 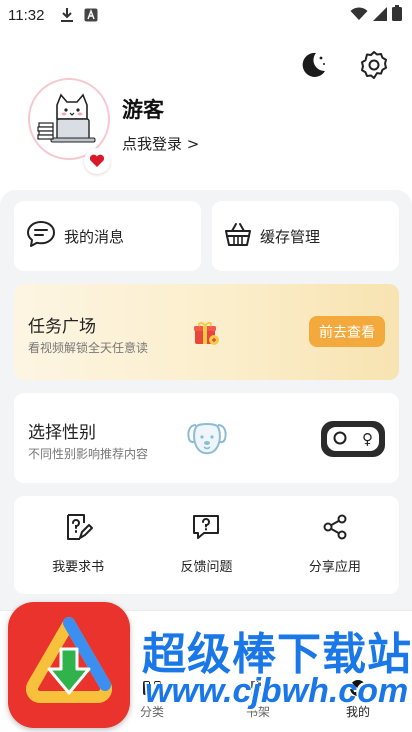 I want to click on request-book-icon, so click(x=78, y=529).